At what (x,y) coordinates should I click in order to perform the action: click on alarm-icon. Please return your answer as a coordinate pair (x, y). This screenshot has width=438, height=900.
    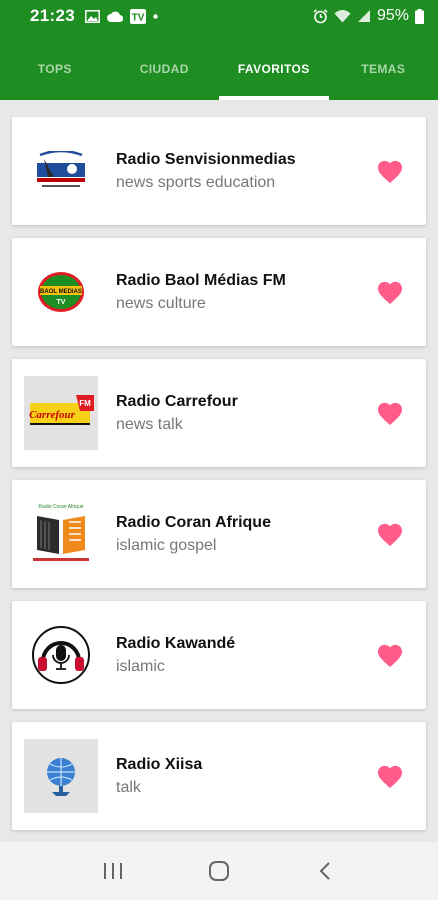
    Looking at the image, I should click on (320, 15).